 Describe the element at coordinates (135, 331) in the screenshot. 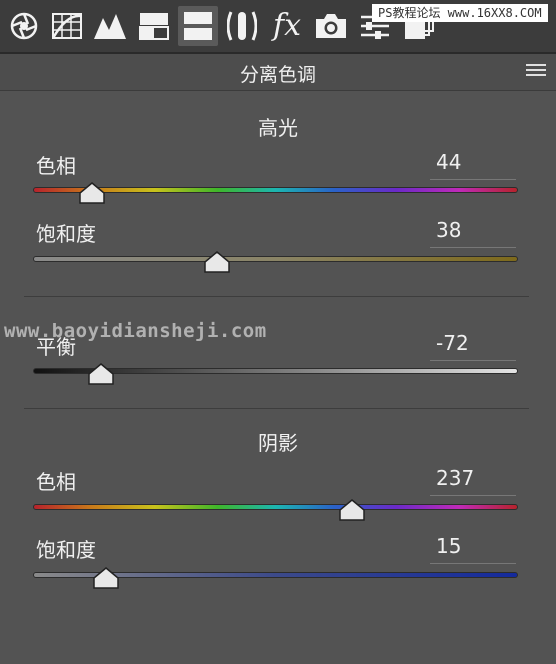

I see `watermark-overlay: www.baoyidiansheji.com` at that location.